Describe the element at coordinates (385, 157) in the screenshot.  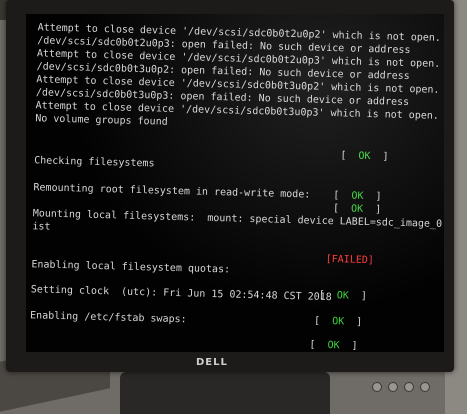
I see `bracket: ]` at that location.